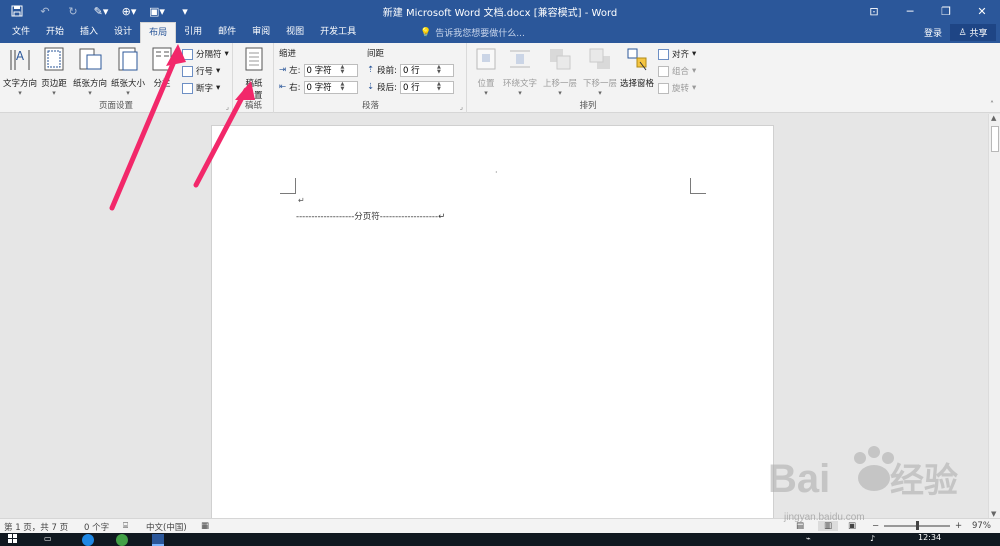 The width and height of the screenshot is (1000, 546). What do you see at coordinates (330, 70) in the screenshot?
I see `indent-left-input` at bounding box center [330, 70].